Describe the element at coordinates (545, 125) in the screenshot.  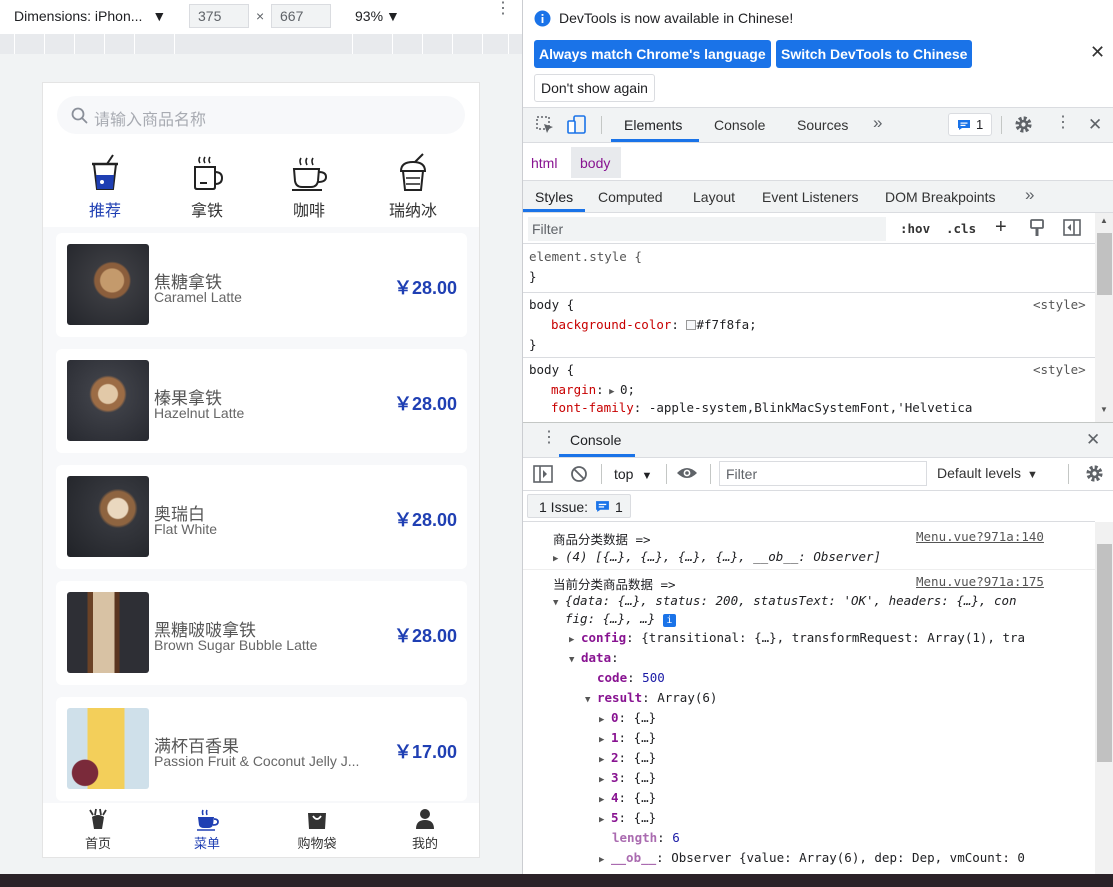
I see `inspect-element-icon` at that location.